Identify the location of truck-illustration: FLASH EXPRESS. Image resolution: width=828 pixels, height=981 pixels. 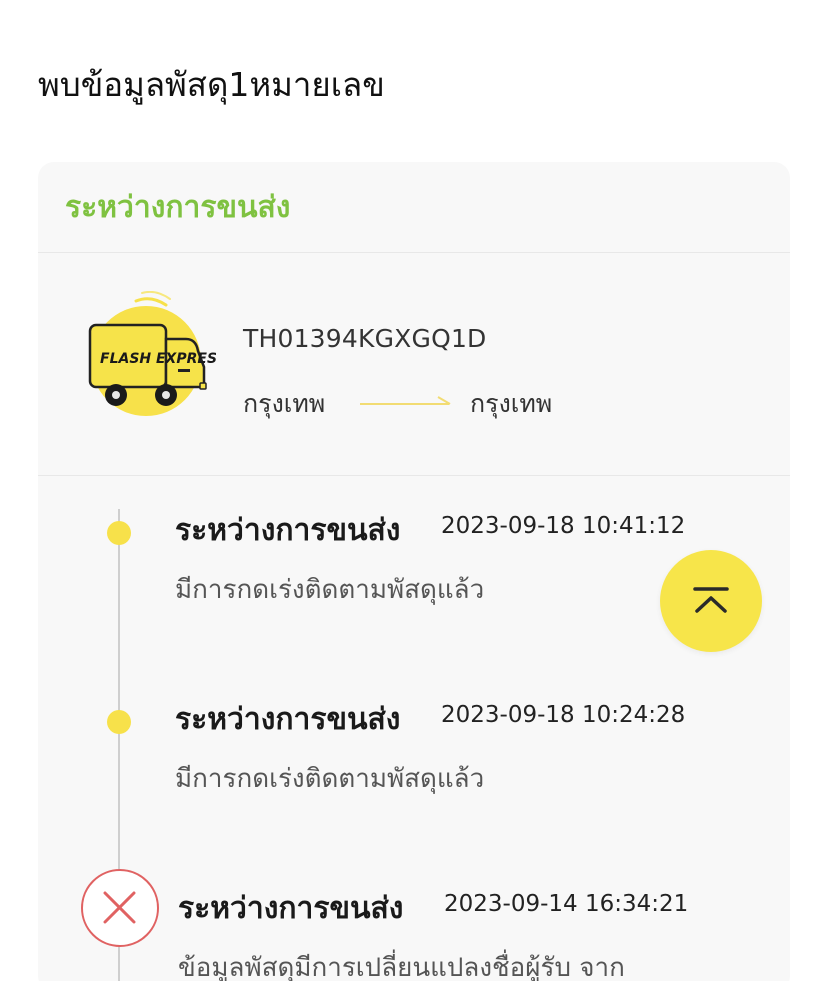
(152, 353).